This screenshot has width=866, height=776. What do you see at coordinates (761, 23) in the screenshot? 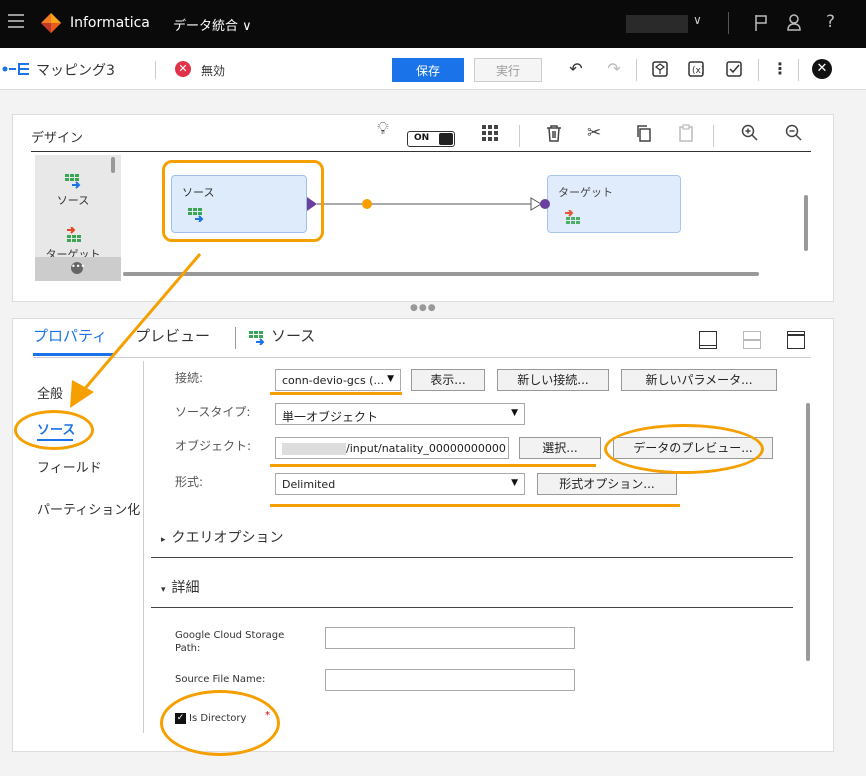
I see `flag-icon` at bounding box center [761, 23].